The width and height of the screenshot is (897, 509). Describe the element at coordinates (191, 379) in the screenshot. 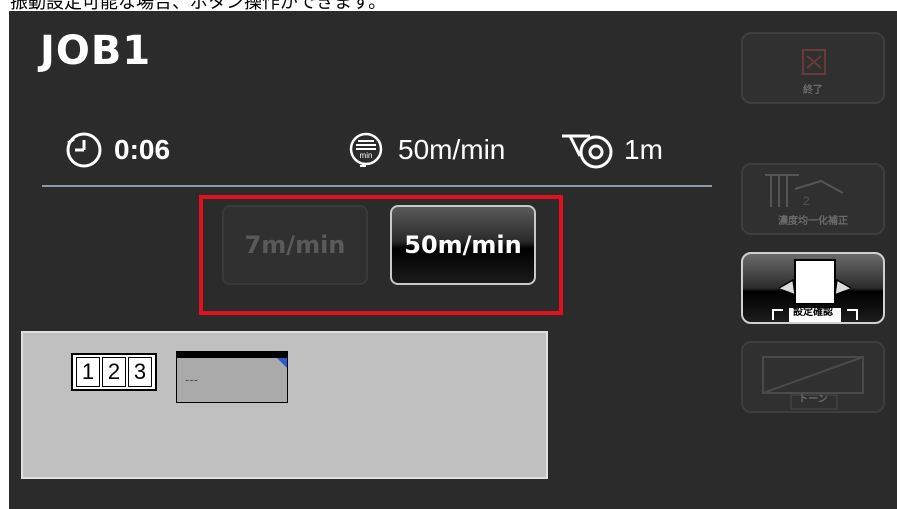

I see `thumbnail-placeholder: ---` at that location.